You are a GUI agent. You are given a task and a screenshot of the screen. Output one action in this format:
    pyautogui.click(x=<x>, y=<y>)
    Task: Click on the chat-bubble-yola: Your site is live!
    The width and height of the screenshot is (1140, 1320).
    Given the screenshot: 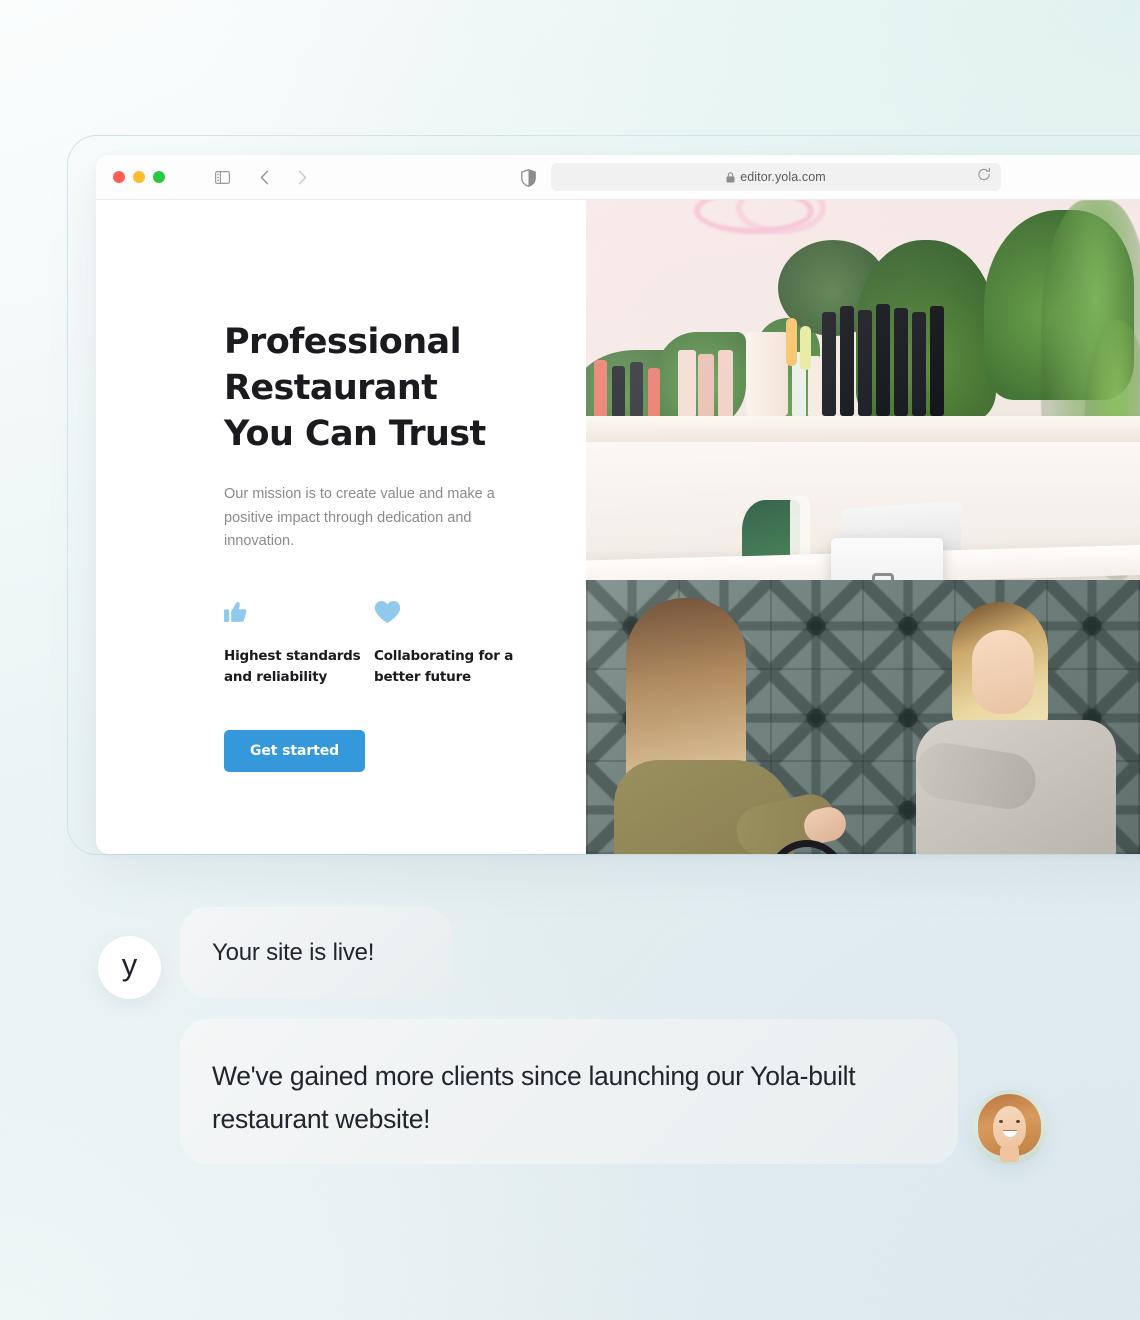 What is the action you would take?
    pyautogui.click(x=316, y=952)
    